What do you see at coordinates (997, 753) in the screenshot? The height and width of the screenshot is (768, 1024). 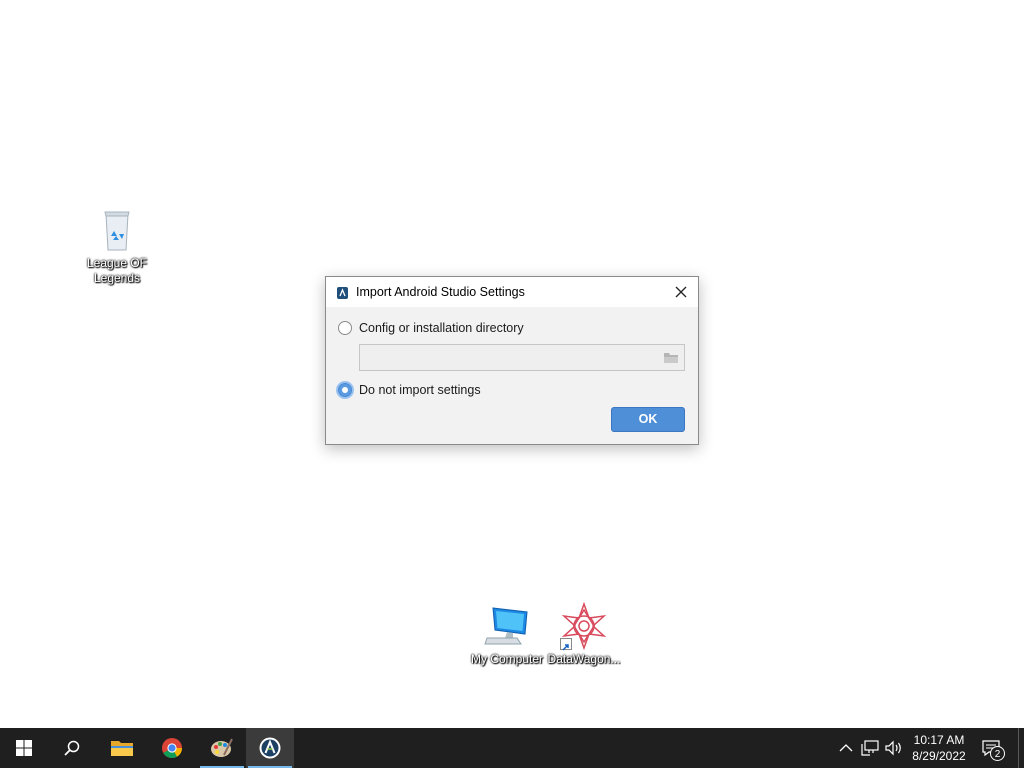 I see `notification-count-badge: 2` at bounding box center [997, 753].